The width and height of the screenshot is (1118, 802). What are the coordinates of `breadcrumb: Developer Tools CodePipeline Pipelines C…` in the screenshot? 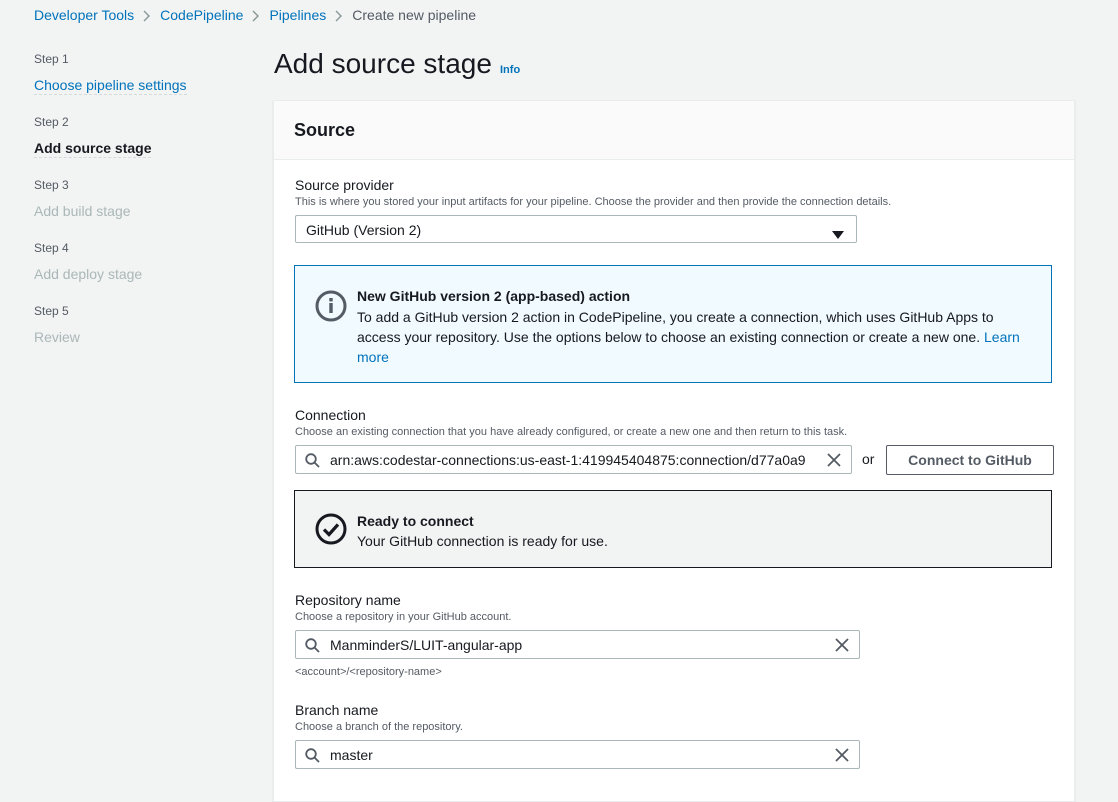 It's located at (255, 15).